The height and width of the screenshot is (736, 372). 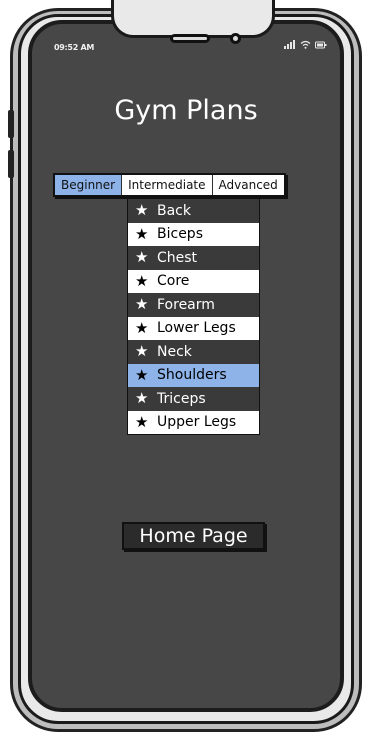 I want to click on list-item-triceps: ★ Triceps, so click(x=193, y=399).